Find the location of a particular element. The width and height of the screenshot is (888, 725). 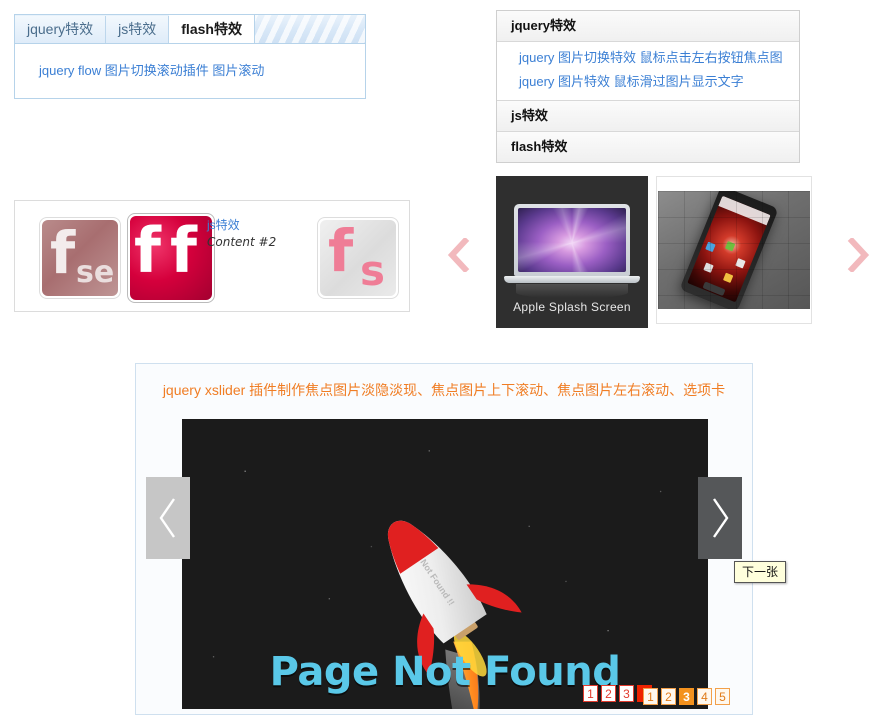

flow-thumb-1-glyph: f is located at coordinates (63, 253).